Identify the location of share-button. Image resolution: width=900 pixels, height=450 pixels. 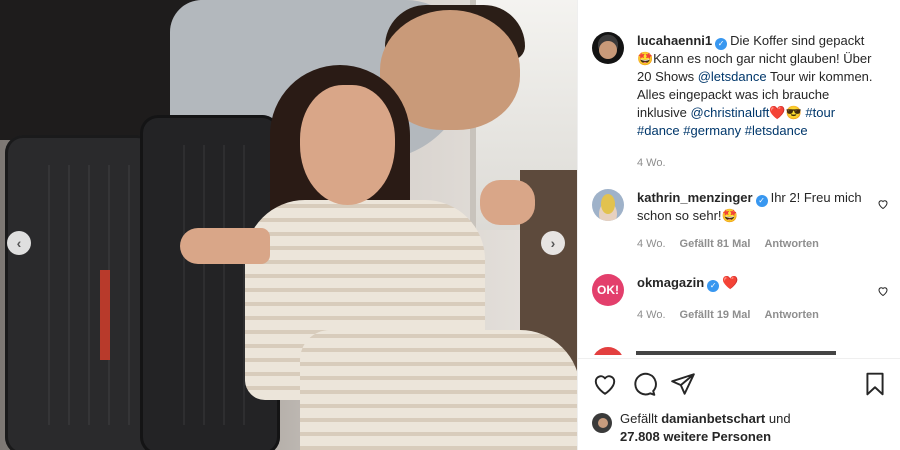
(683, 384).